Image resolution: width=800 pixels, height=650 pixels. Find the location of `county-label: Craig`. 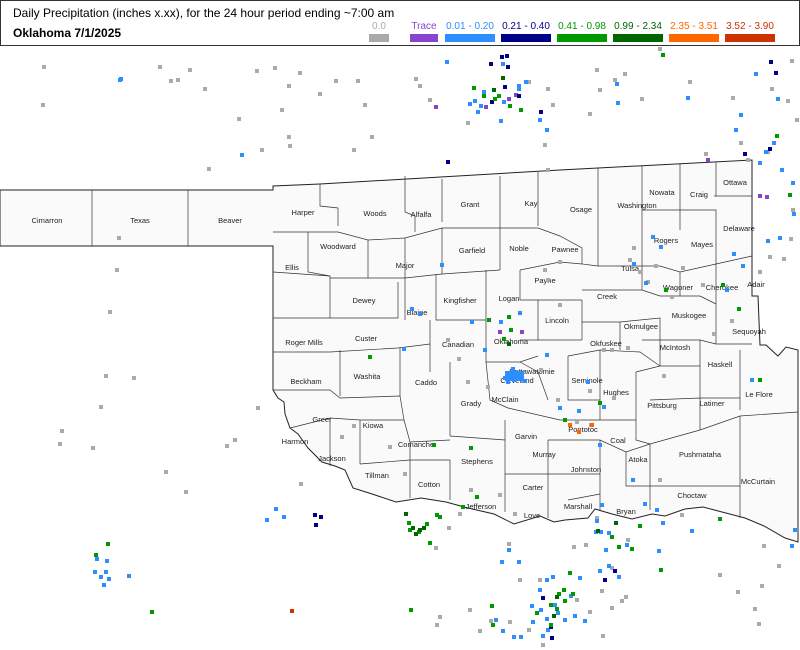

county-label: Craig is located at coordinates (699, 194).